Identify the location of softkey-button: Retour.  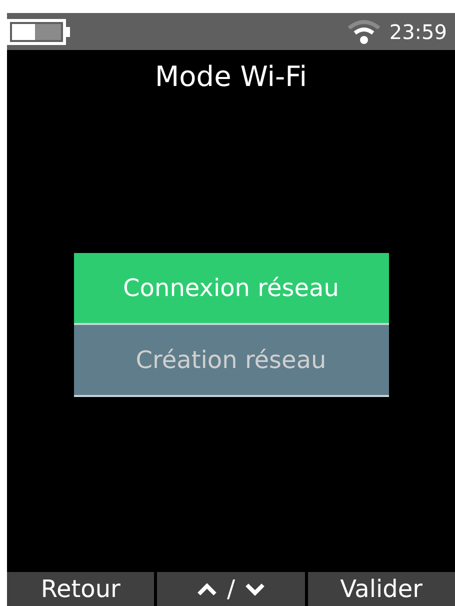
(80, 589).